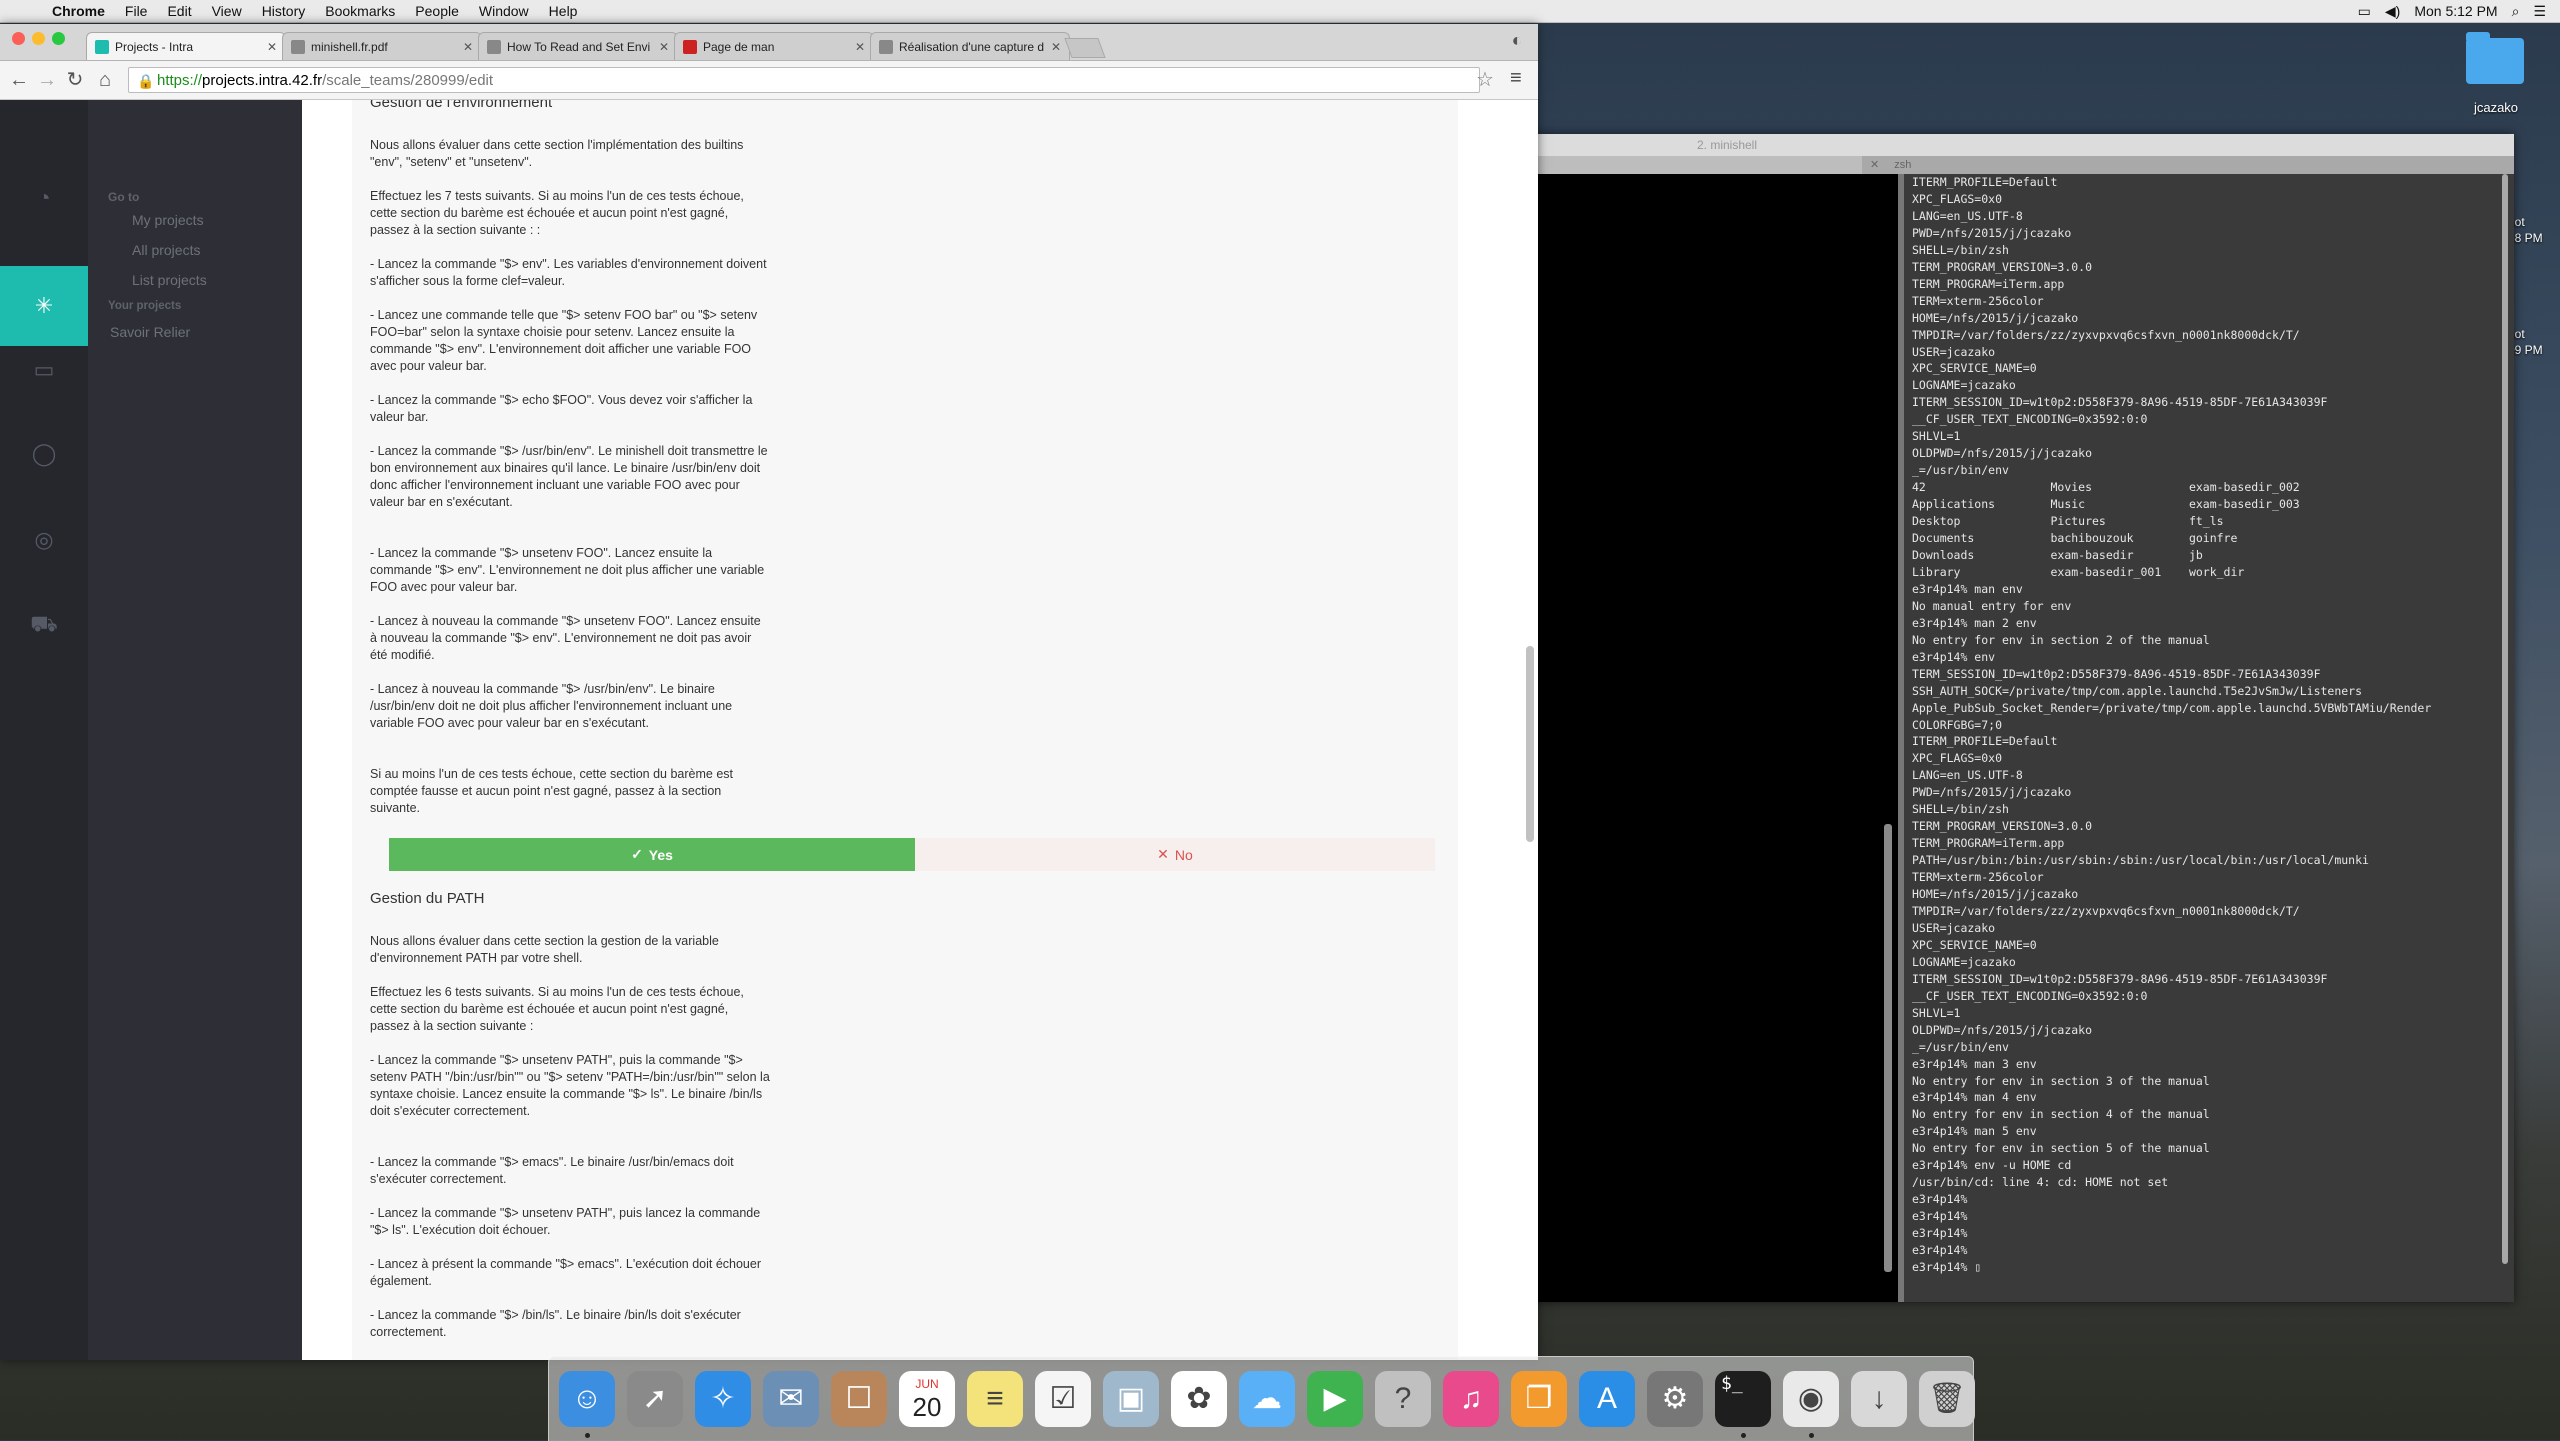 Image resolution: width=2560 pixels, height=1441 pixels. What do you see at coordinates (186, 46) in the screenshot?
I see `browser-tab: Projects - Intra ✕` at bounding box center [186, 46].